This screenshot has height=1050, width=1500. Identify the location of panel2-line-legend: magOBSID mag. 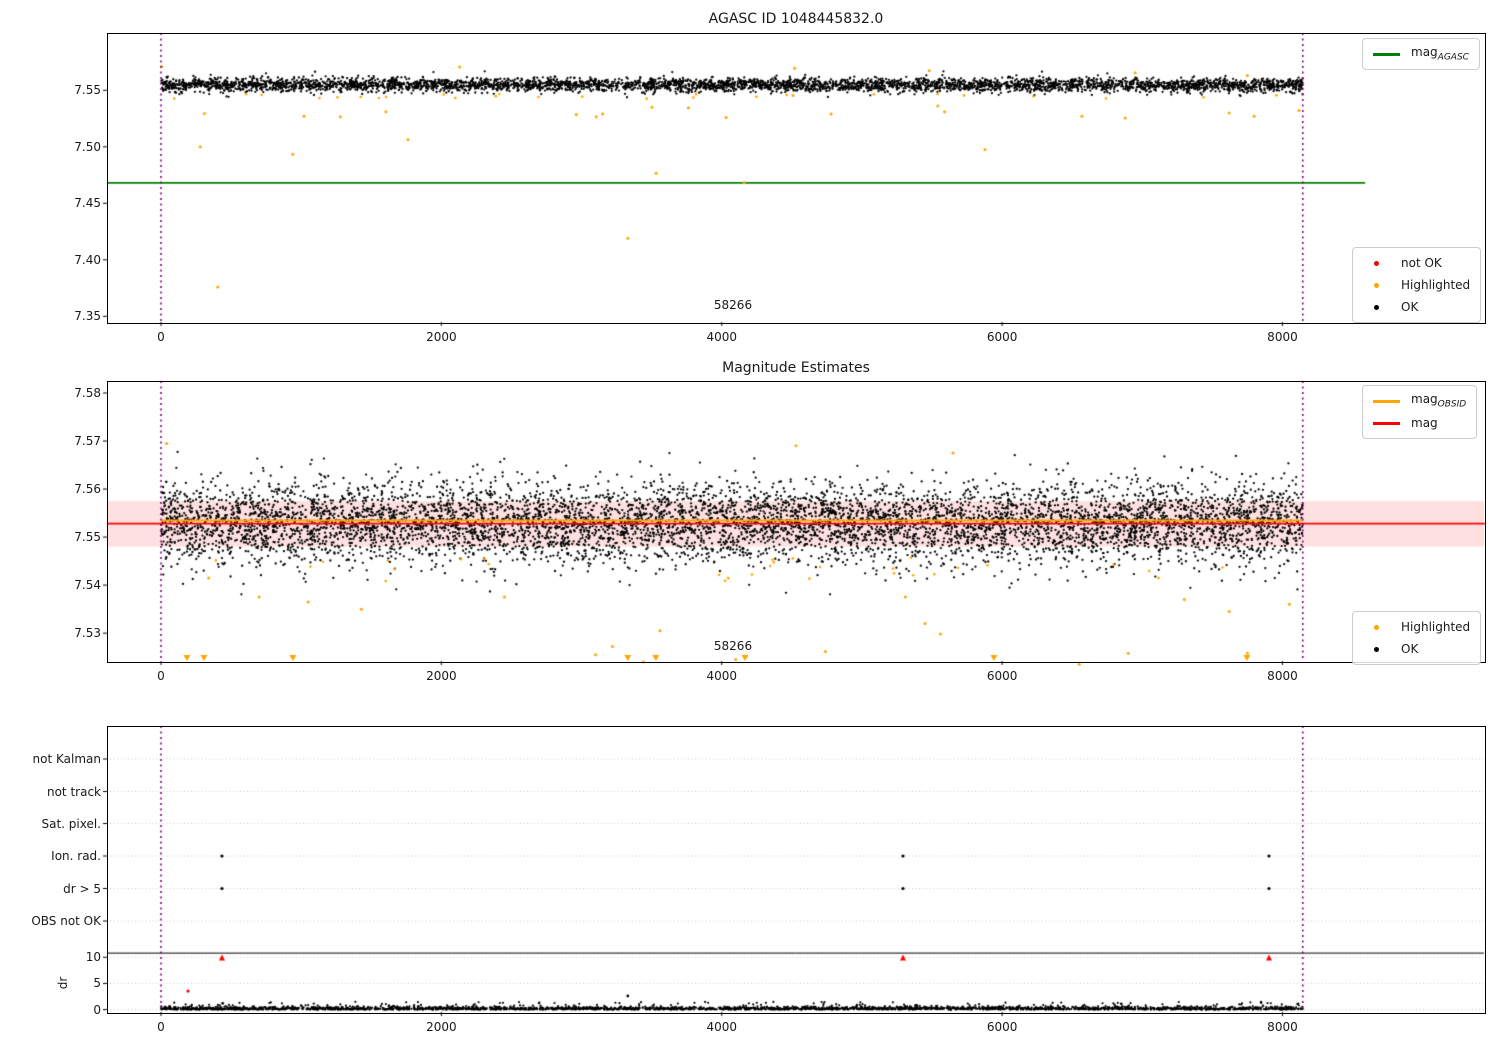
(1420, 412).